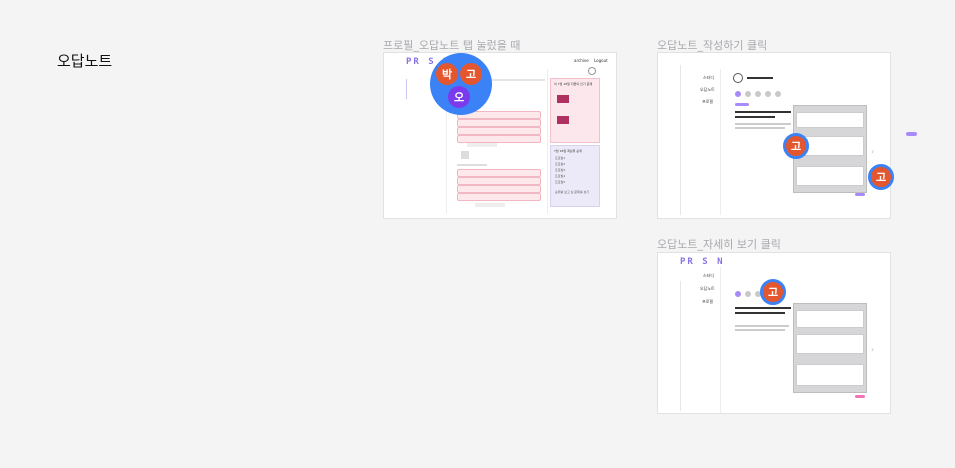  What do you see at coordinates (860, 194) in the screenshot?
I see `submit-button` at bounding box center [860, 194].